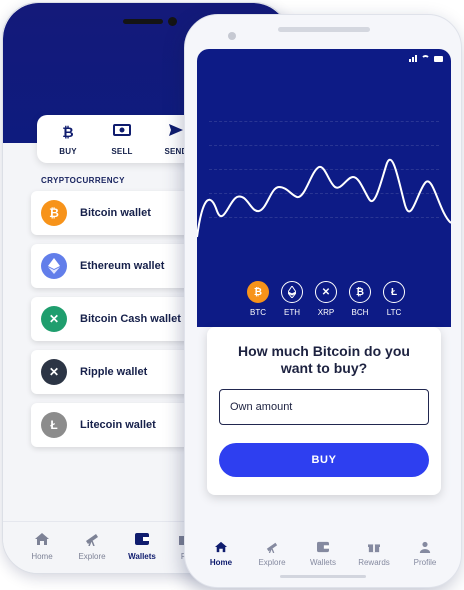 Image resolution: width=464 pixels, height=590 pixels. I want to click on wallet-item-ripple: ✕ Ripple wallet, so click(111, 372).